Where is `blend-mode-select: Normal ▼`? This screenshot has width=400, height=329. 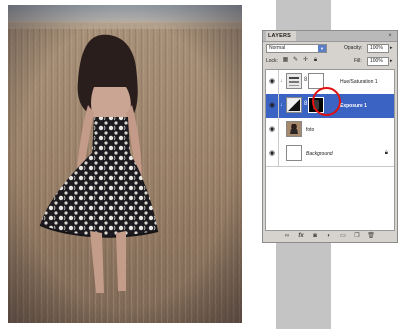 blend-mode-select: Normal ▼ is located at coordinates (296, 48).